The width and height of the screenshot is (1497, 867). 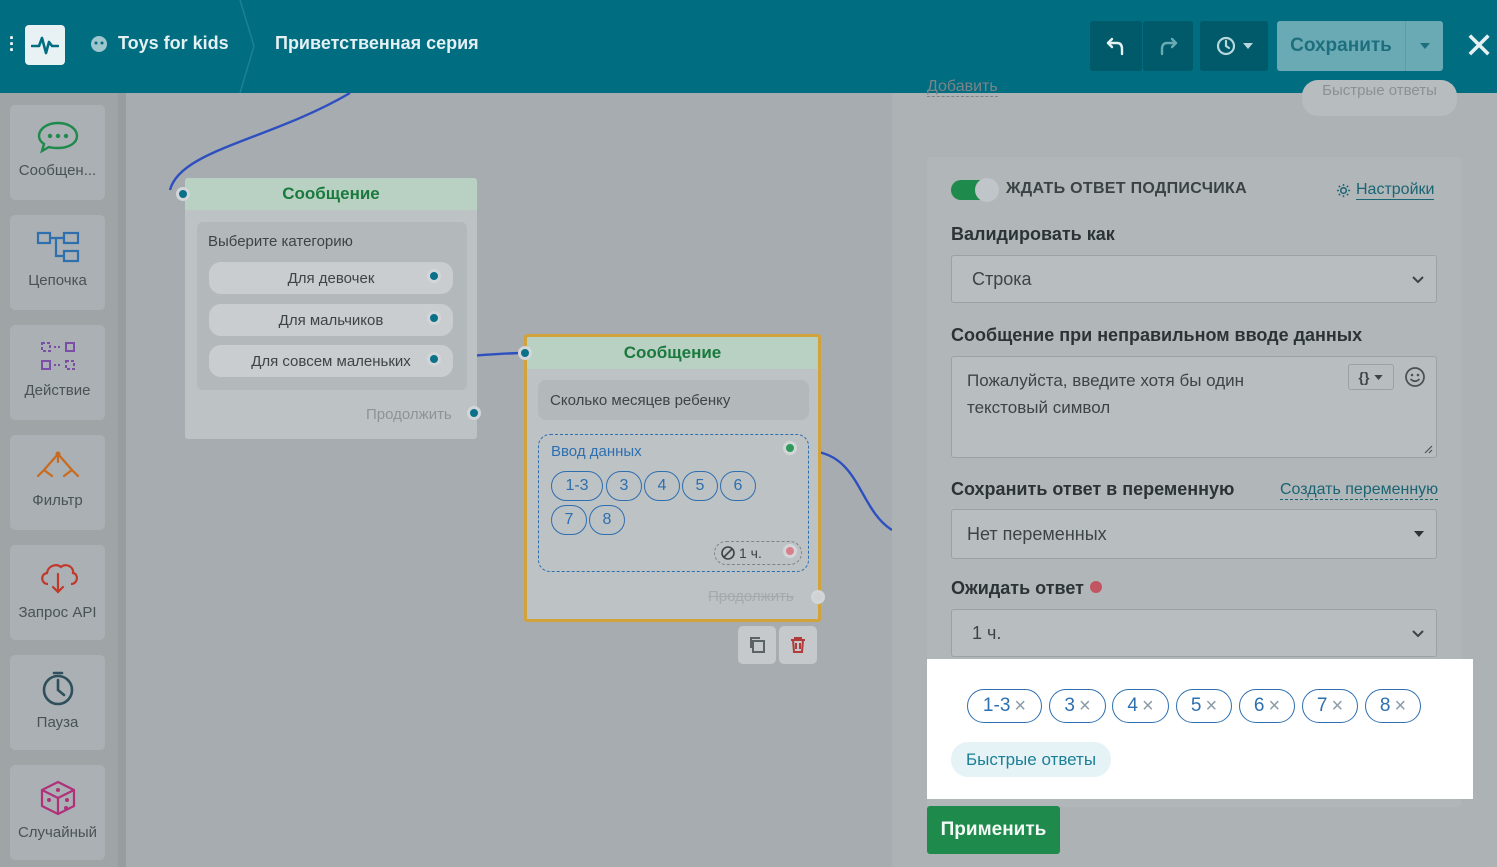 What do you see at coordinates (1385, 190) in the screenshot?
I see `settings-link: Настройки` at bounding box center [1385, 190].